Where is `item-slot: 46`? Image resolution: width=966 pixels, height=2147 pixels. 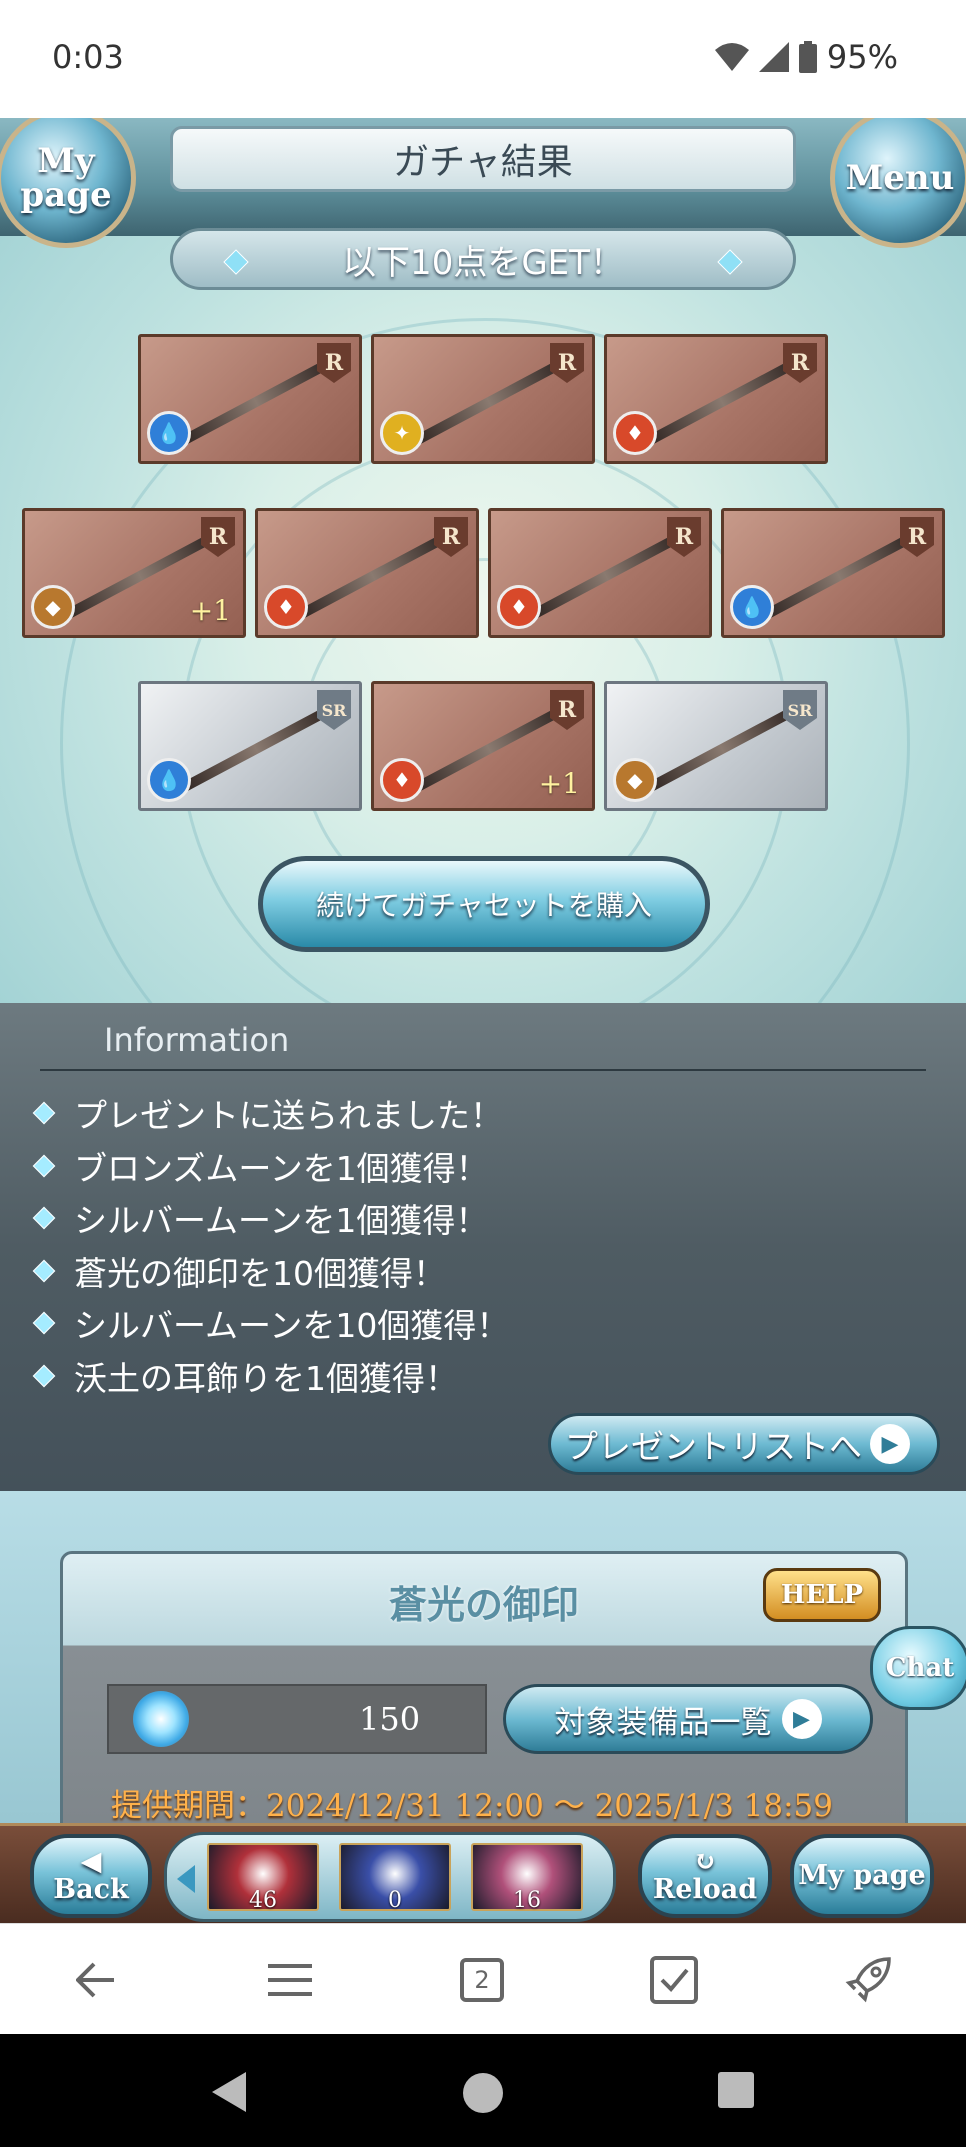 item-slot: 46 is located at coordinates (263, 1878).